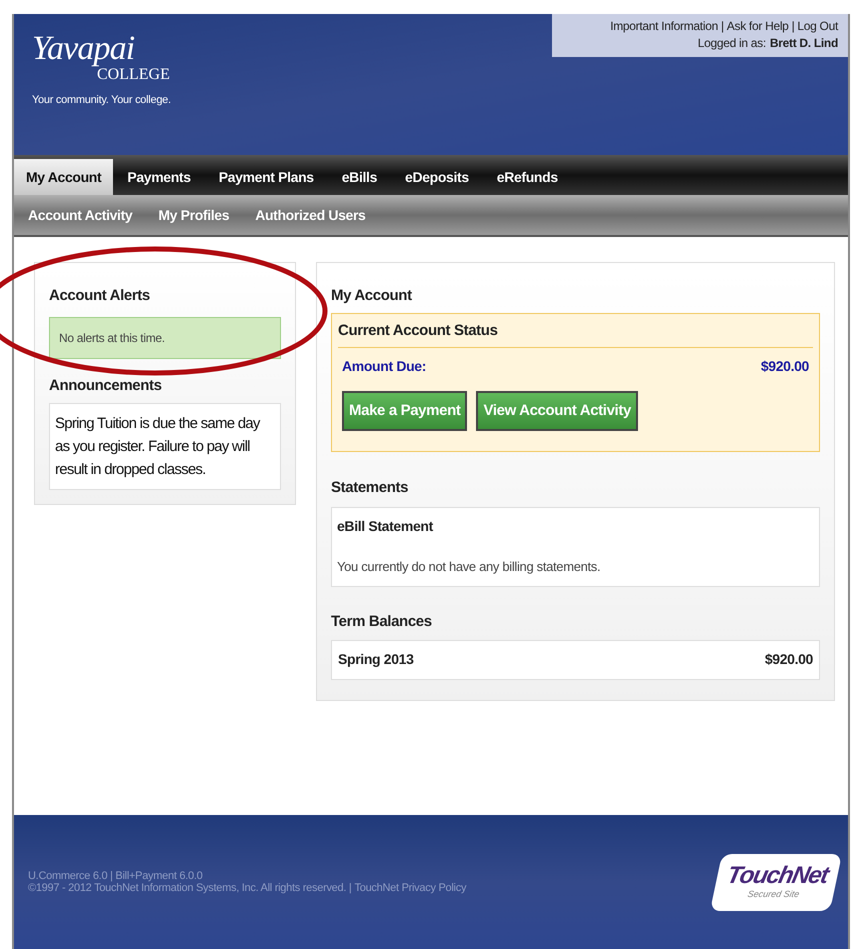 This screenshot has width=856, height=949. What do you see at coordinates (64, 177) in the screenshot?
I see `nav-tab: My Account` at bounding box center [64, 177].